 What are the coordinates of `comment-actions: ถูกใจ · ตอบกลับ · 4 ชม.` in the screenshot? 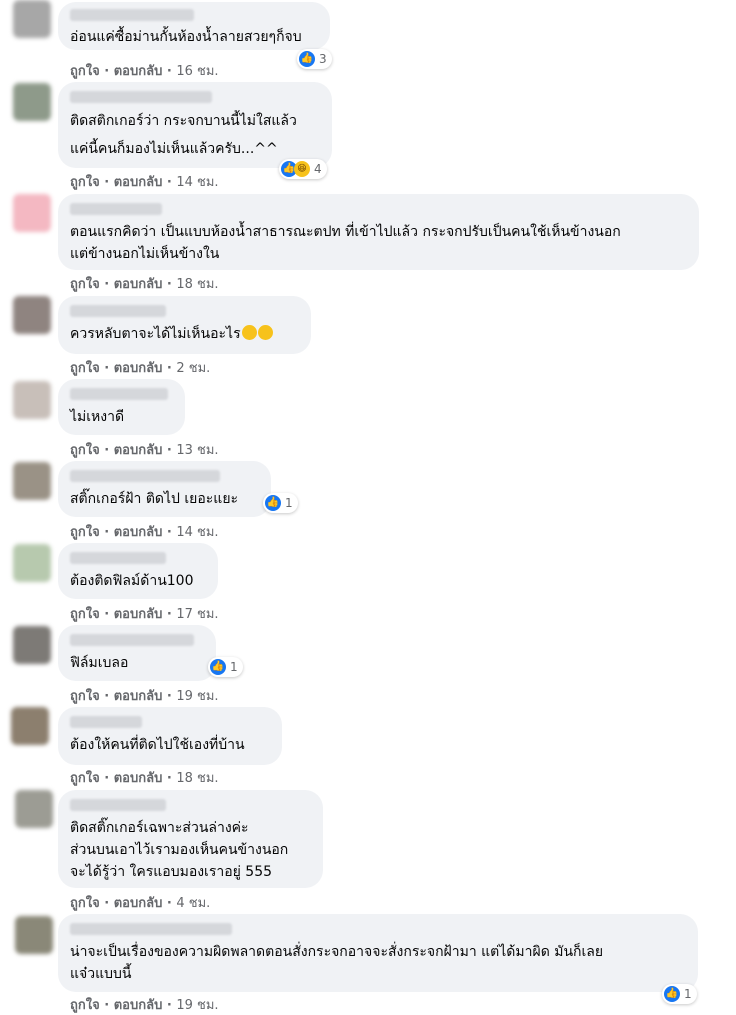 It's located at (140, 903).